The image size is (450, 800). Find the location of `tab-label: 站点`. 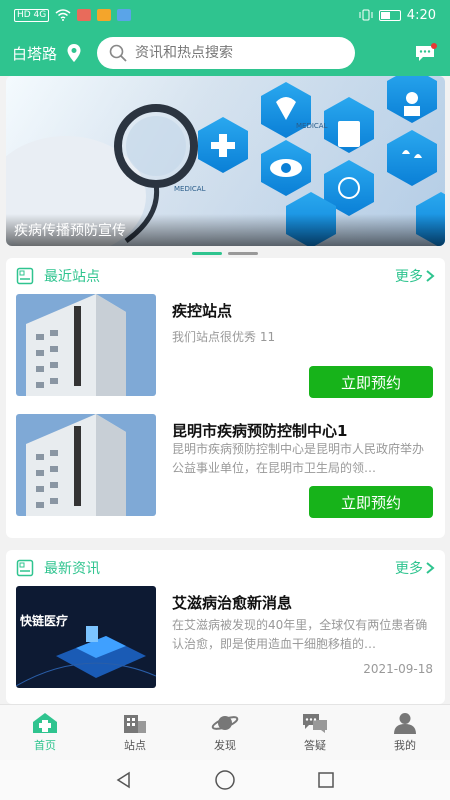

tab-label: 站点 is located at coordinates (135, 745).